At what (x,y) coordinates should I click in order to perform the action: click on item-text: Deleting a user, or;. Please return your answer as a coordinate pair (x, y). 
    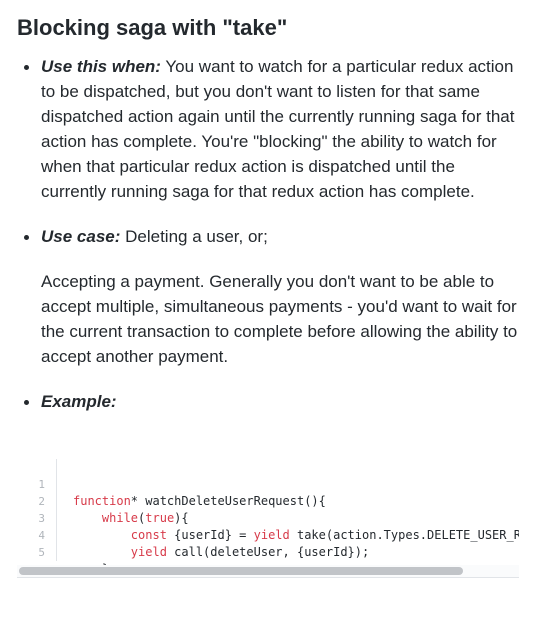
    Looking at the image, I should click on (194, 236).